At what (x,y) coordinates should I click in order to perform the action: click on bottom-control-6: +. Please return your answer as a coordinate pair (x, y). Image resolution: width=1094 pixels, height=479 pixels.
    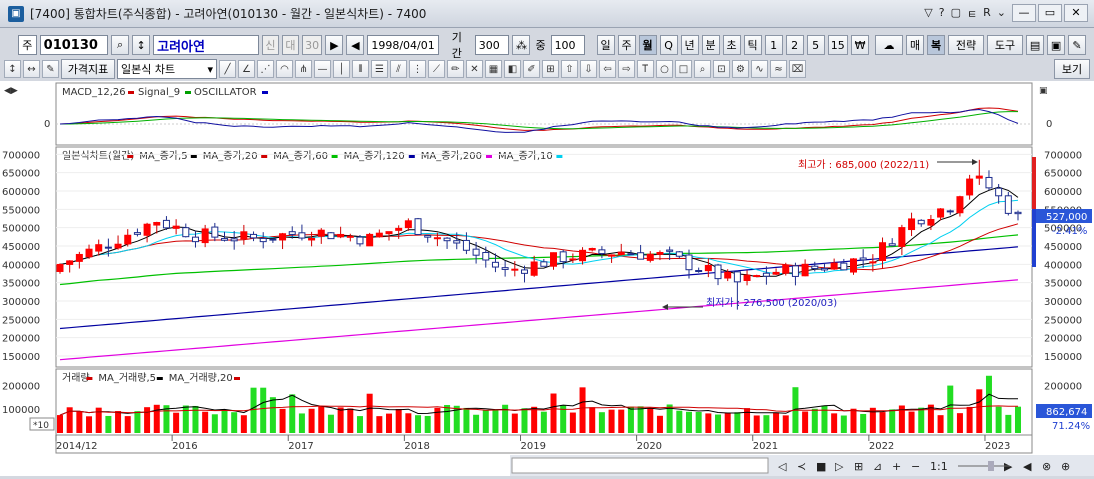
    Looking at the image, I should click on (896, 466).